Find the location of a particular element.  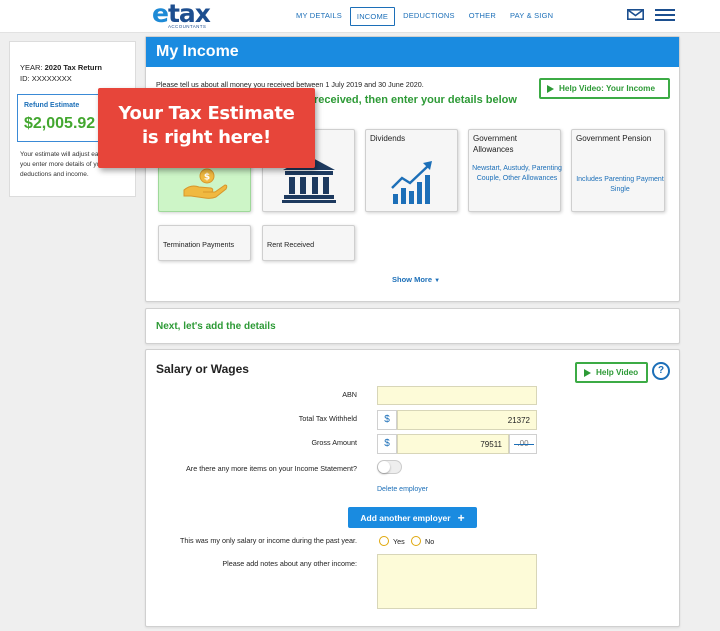

gross-amount-input is located at coordinates (453, 444).